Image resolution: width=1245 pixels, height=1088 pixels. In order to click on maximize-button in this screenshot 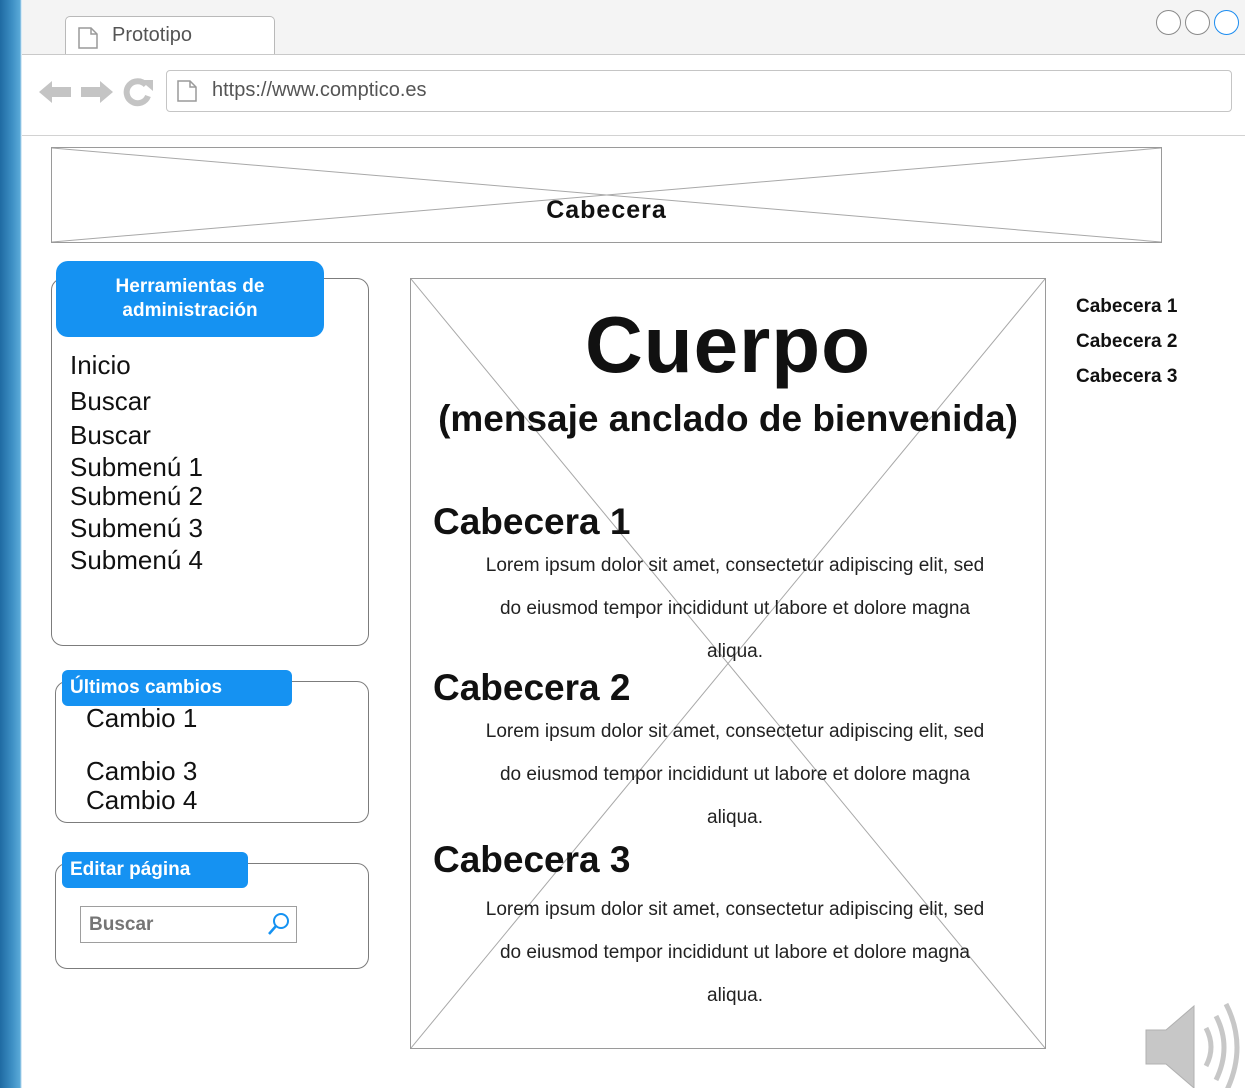, I will do `click(1197, 22)`.